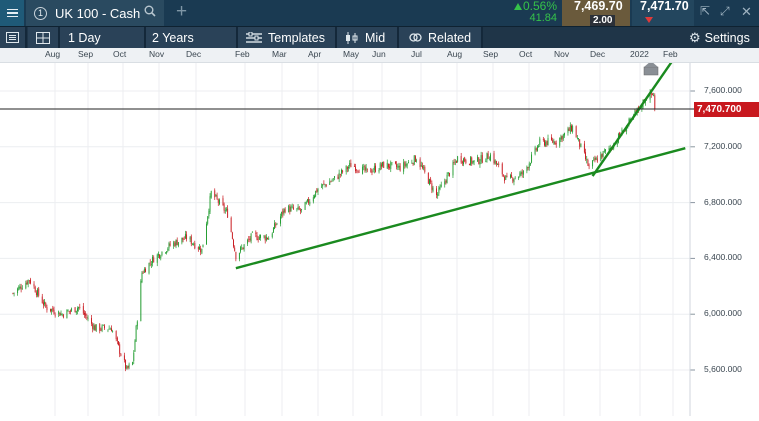 This screenshot has height=421, width=759. Describe the element at coordinates (723, 145) in the screenshot. I see `price-axis-label: 7,200.000` at that location.